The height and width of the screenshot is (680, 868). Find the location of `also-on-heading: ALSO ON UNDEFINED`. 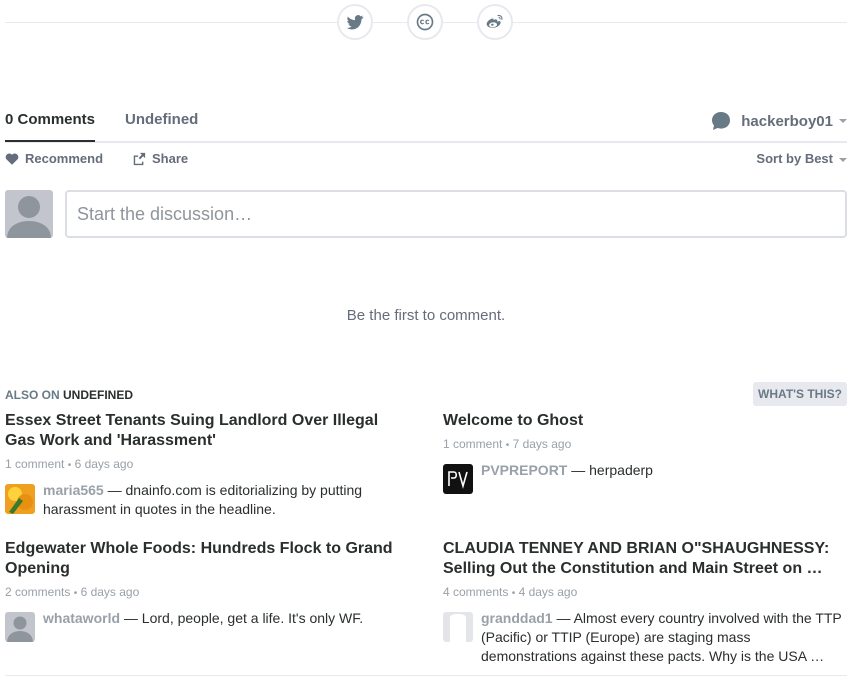

also-on-heading: ALSO ON UNDEFINED is located at coordinates (69, 395).